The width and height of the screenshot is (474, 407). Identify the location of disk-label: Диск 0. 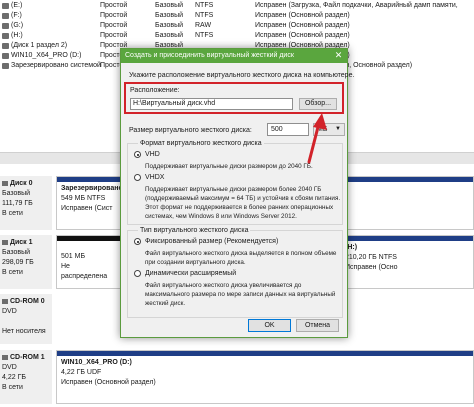
(21, 183).